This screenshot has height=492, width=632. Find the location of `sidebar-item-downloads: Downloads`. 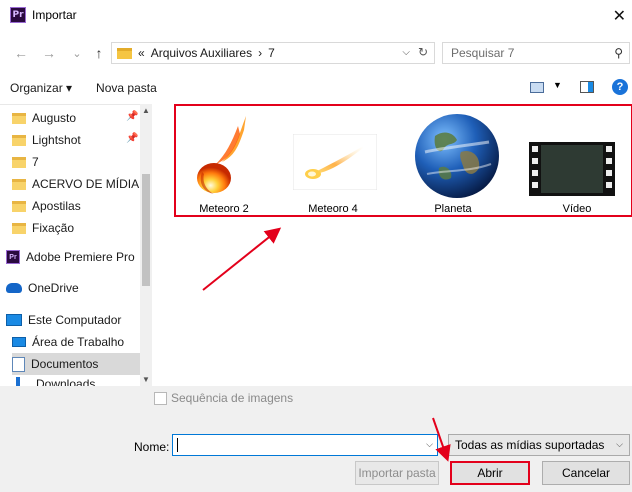

sidebar-item-downloads: Downloads is located at coordinates (76, 381).